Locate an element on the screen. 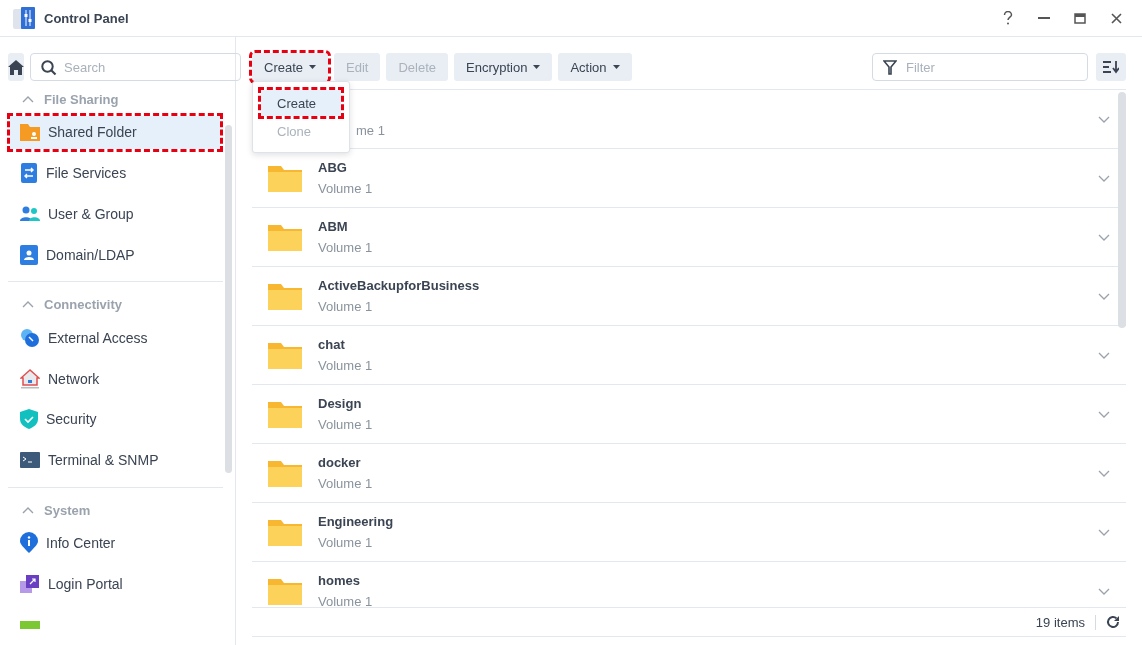 The image size is (1142, 645). sidebar-item: Security is located at coordinates (115, 419).